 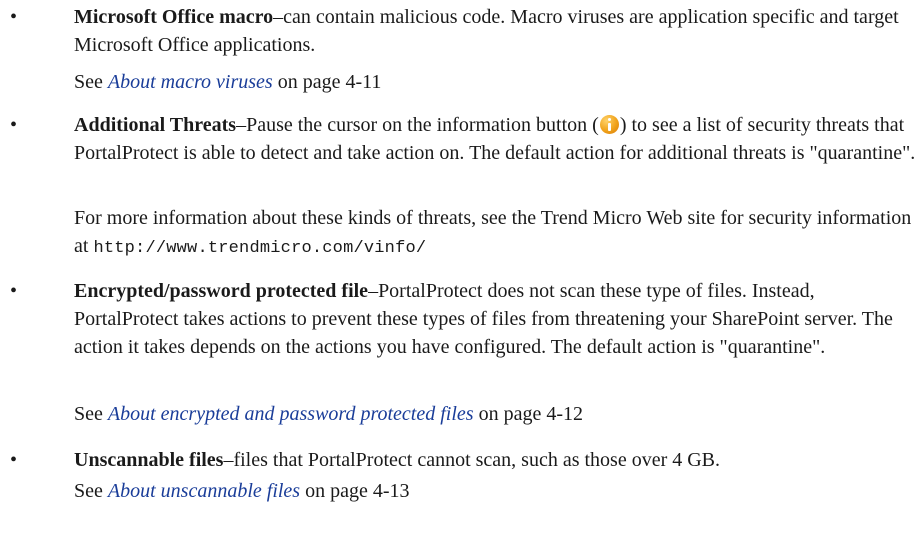 I want to click on item-term: Additional Threats, so click(x=155, y=125).